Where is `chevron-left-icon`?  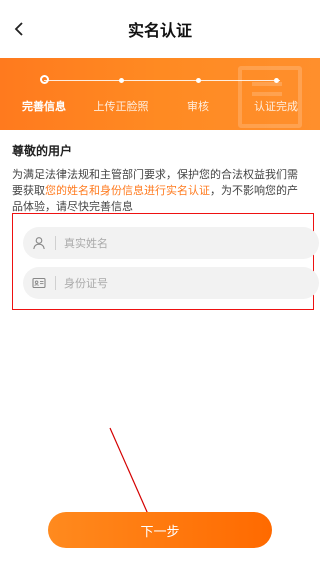 chevron-left-icon is located at coordinates (18, 29).